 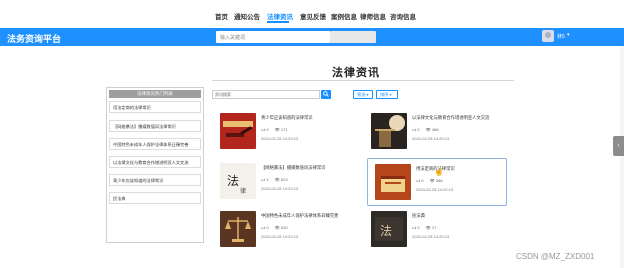 I want to click on top-nav: 首页 通知公告 法律资讯 意见反馈 案例信息 律师信息 咨询信息, so click(x=312, y=14).